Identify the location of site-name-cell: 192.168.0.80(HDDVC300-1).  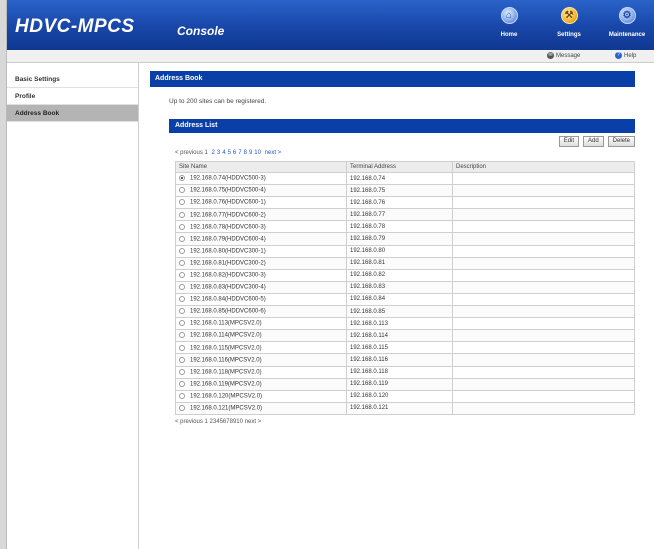
(261, 251).